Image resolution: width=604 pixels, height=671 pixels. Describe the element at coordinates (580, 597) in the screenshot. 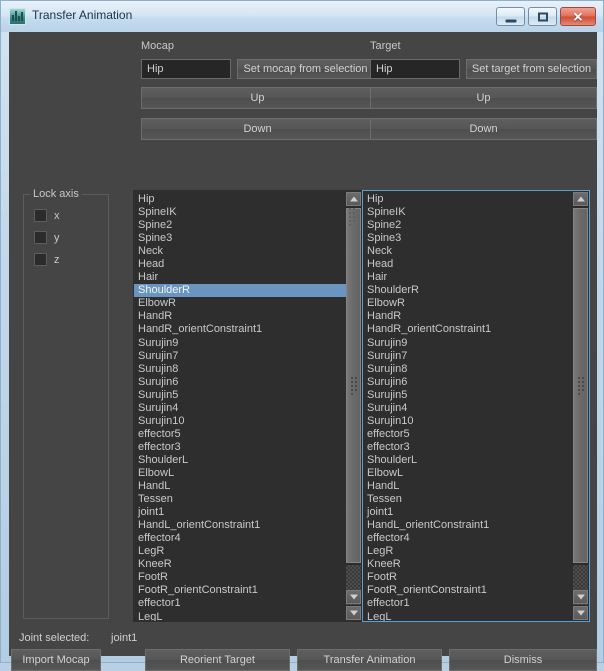

I see `target-scroll-down-button` at that location.